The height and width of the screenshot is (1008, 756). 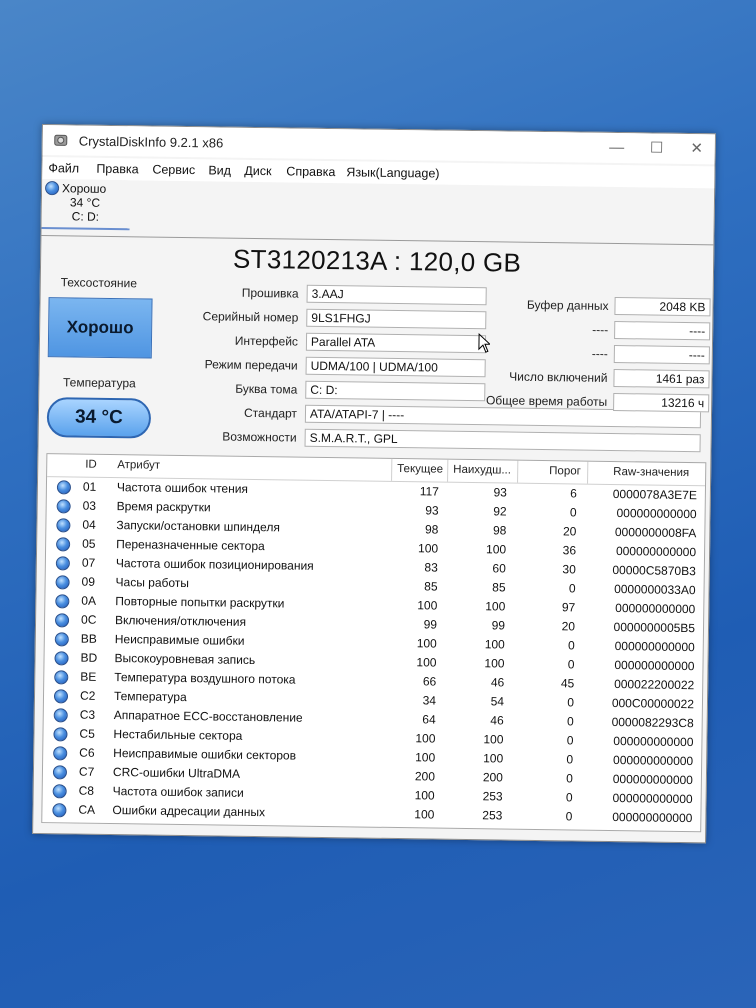 What do you see at coordinates (657, 148) in the screenshot?
I see `maximize-button: ☐` at bounding box center [657, 148].